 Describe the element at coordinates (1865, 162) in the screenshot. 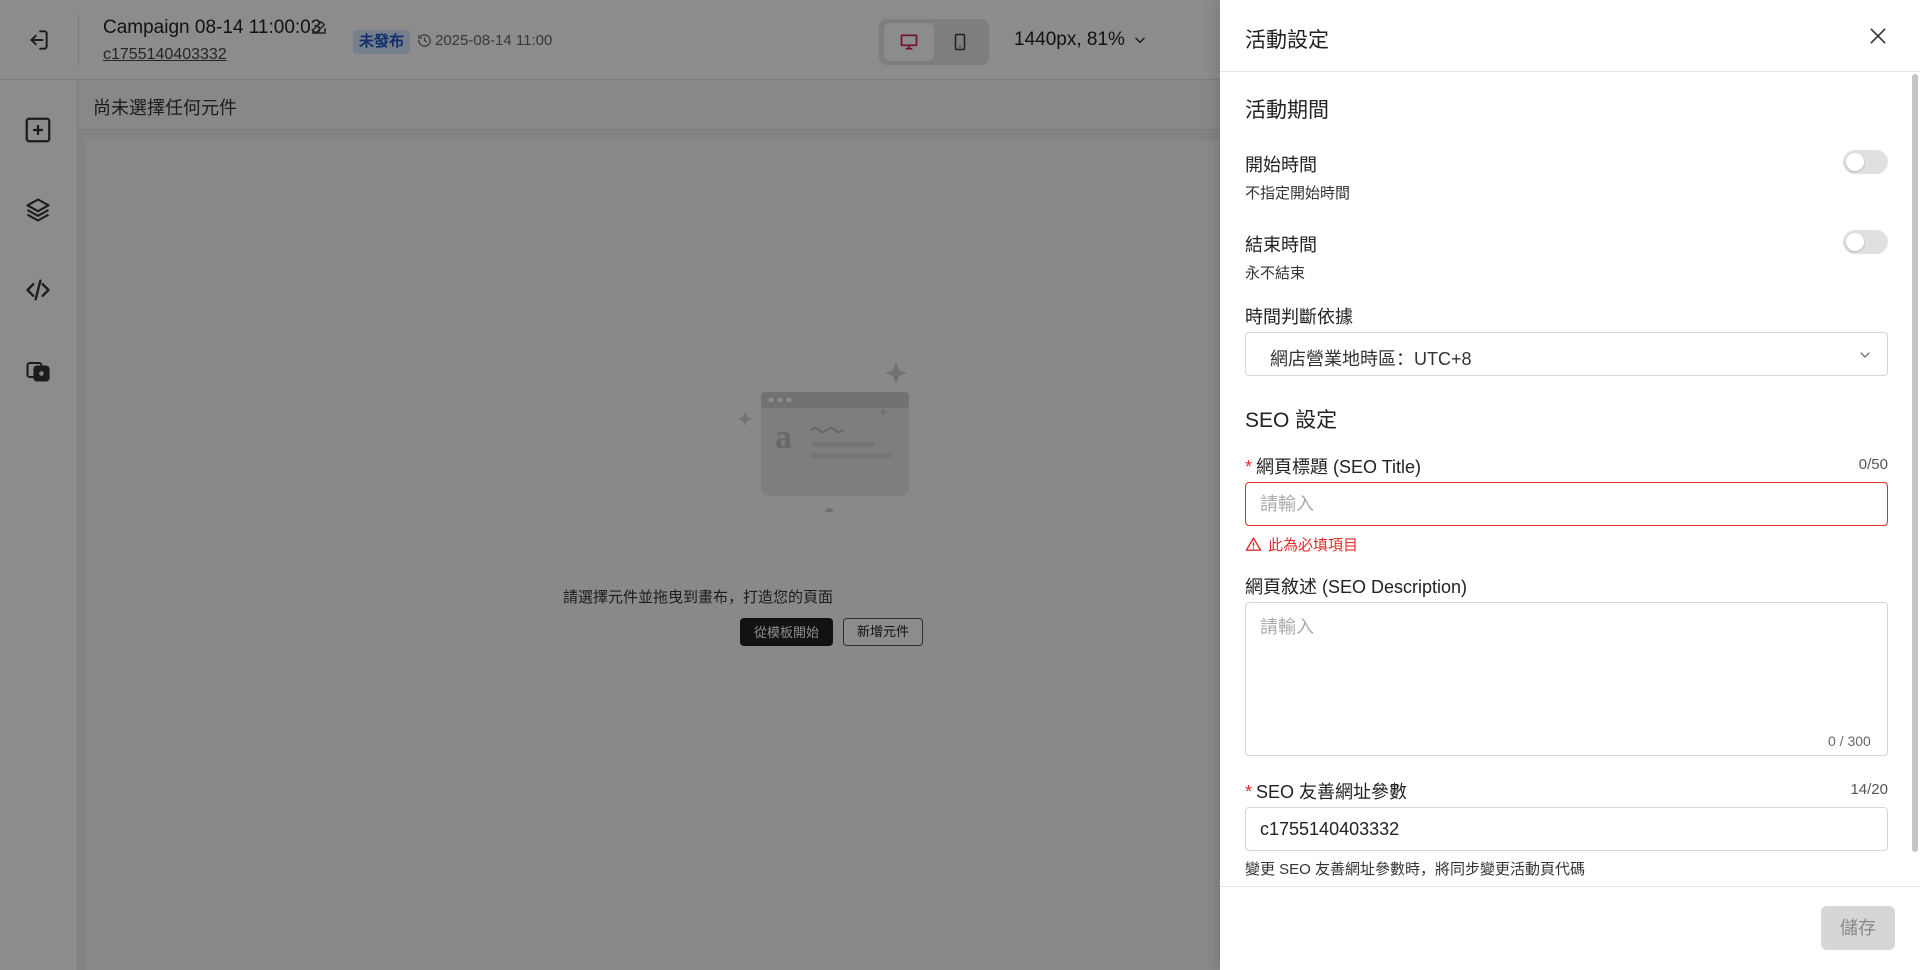

I see `start-time-toggle` at that location.